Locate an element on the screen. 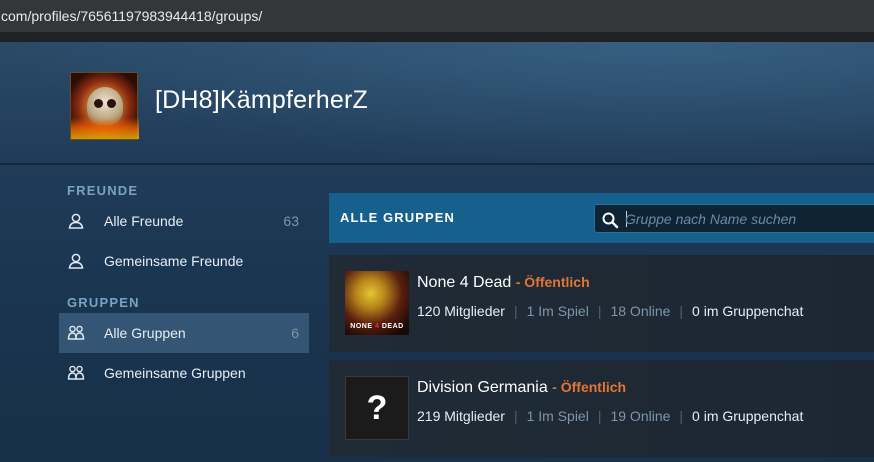 The height and width of the screenshot is (462, 874). groups-section-title: ALLE GRUPPEN is located at coordinates (398, 217).